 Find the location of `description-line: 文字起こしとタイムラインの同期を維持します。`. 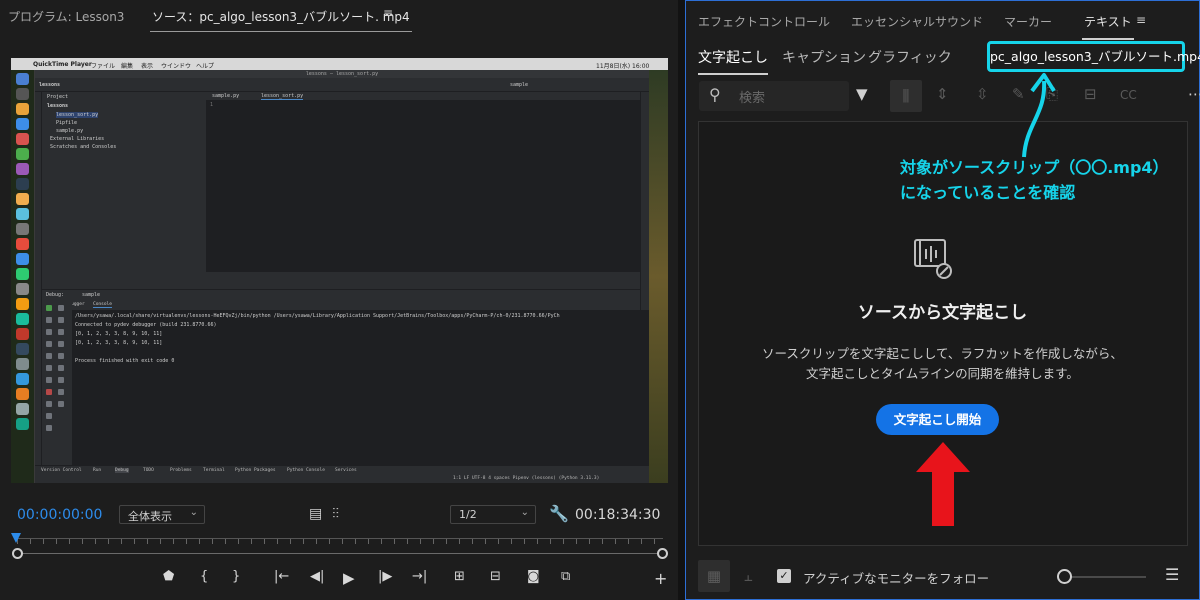

description-line: 文字起こしとタイムラインの同期を維持します。 is located at coordinates (942, 373).